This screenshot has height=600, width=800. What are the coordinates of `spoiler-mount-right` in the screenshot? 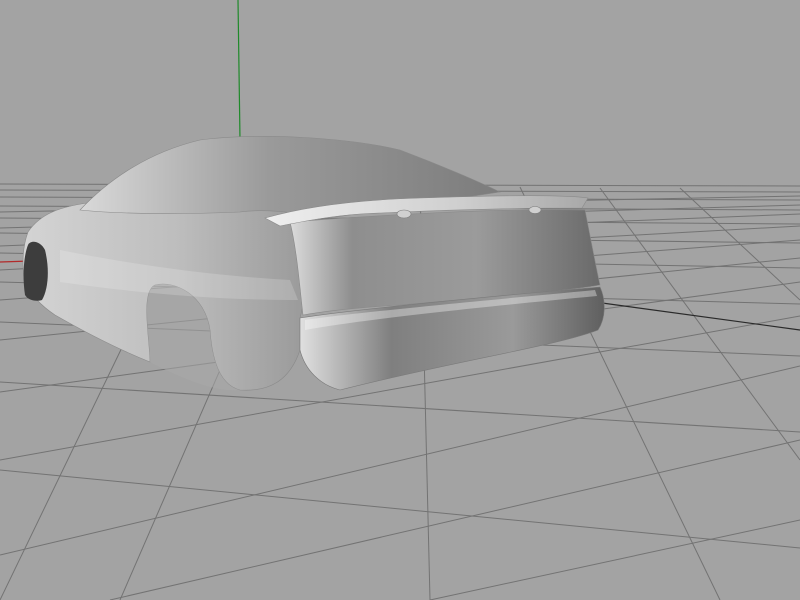 It's located at (535, 210).